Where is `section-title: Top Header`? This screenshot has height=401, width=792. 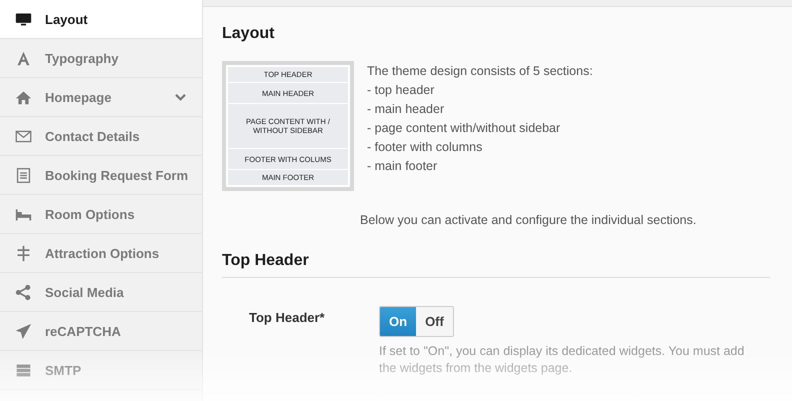 section-title: Top Header is located at coordinates (496, 261).